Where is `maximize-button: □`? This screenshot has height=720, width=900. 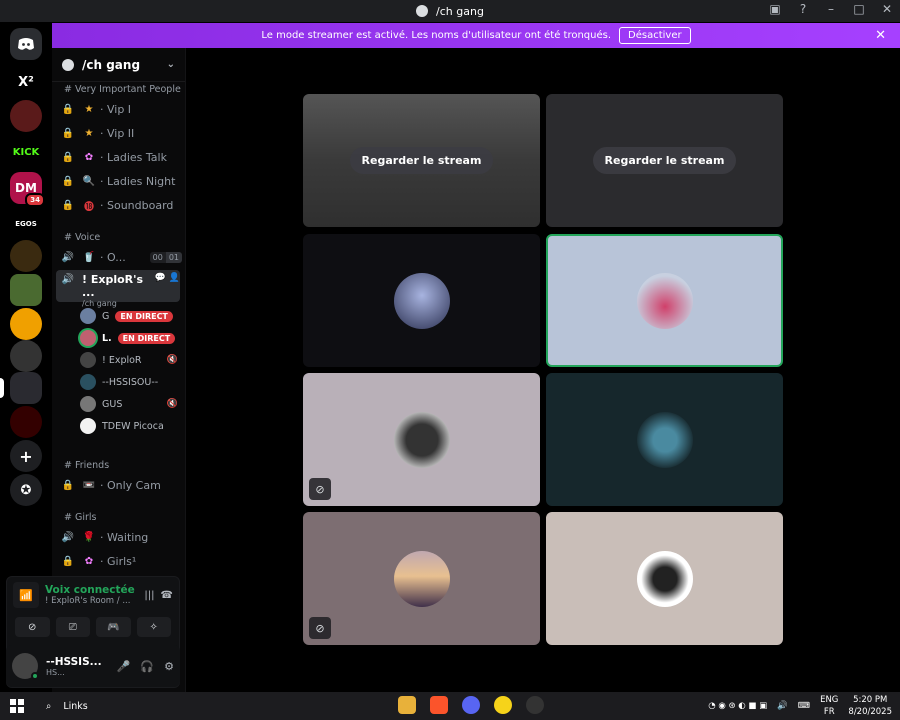
maximize-button: □ is located at coordinates (859, 9).